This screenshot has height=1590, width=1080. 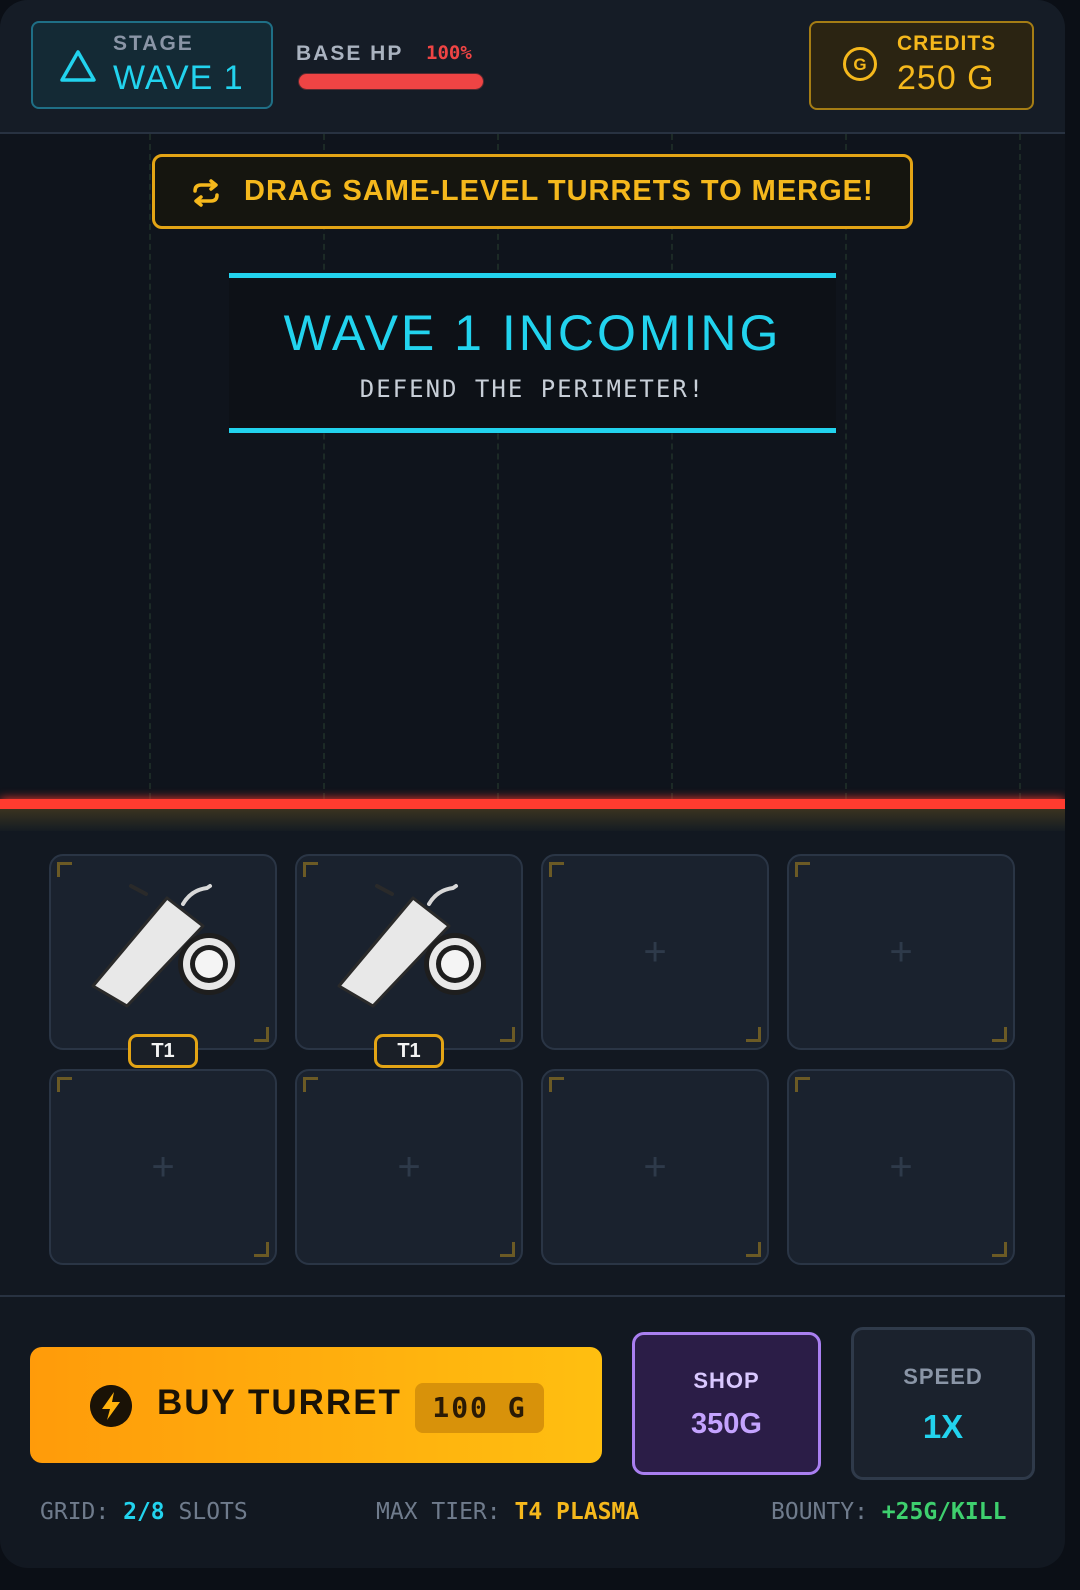 I want to click on stage-label: STAGE, so click(x=153, y=43).